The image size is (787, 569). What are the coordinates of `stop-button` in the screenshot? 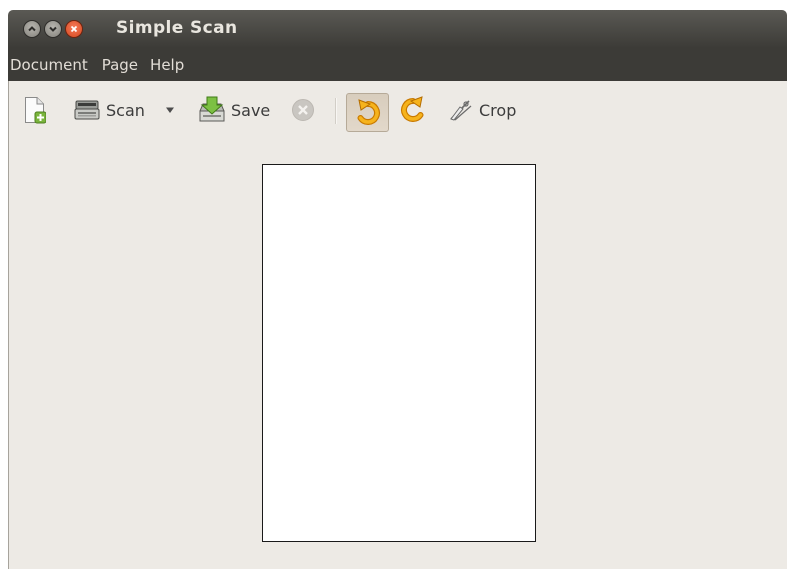 It's located at (303, 110).